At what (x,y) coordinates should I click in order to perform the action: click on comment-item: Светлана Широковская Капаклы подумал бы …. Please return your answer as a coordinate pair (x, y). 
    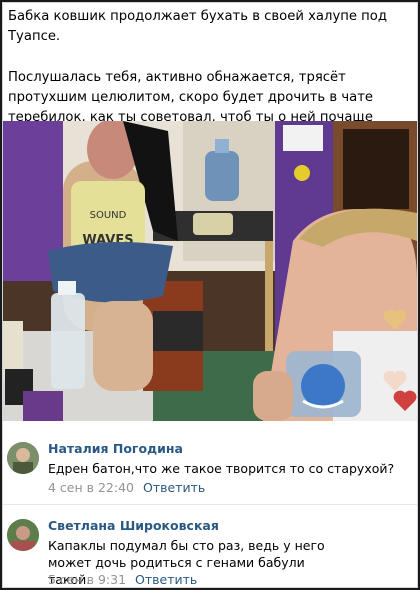
    Looking at the image, I should click on (210, 545).